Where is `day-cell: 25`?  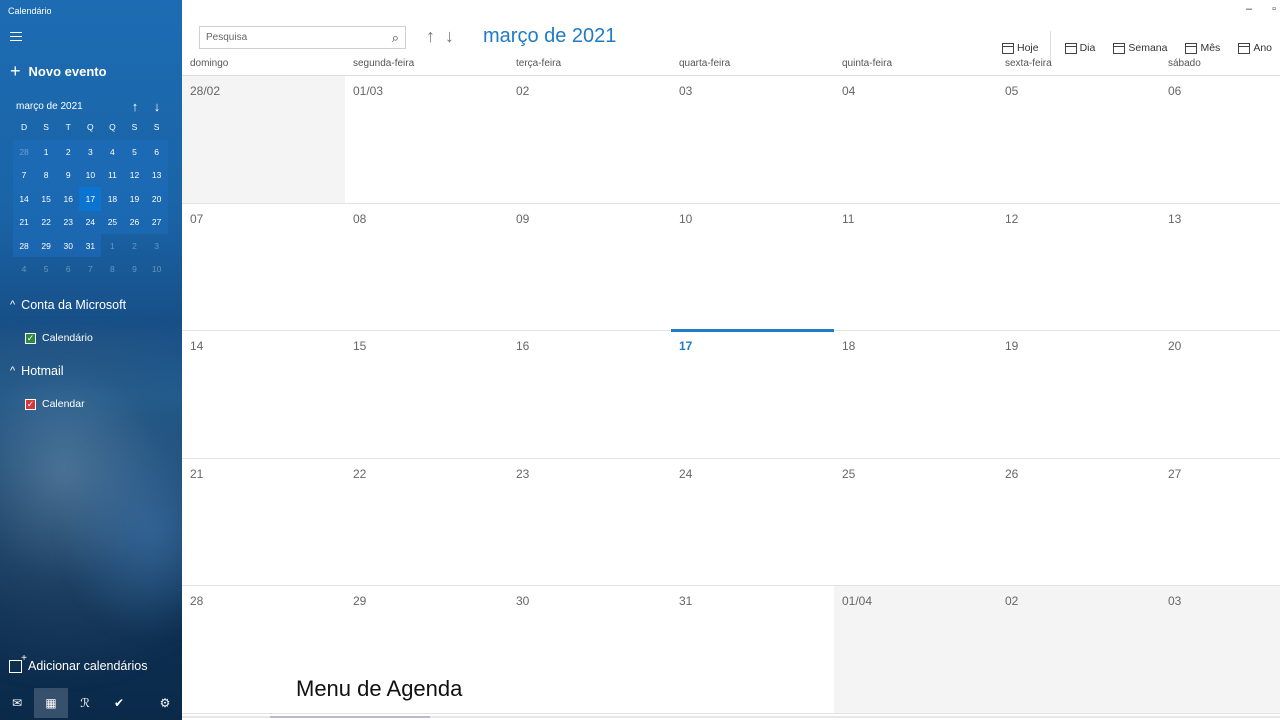 day-cell: 25 is located at coordinates (915, 522).